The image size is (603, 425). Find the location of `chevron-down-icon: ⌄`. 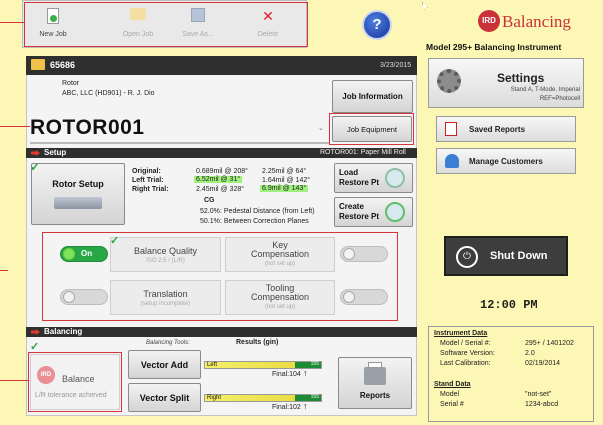

chevron-down-icon: ⌄ is located at coordinates (321, 128).